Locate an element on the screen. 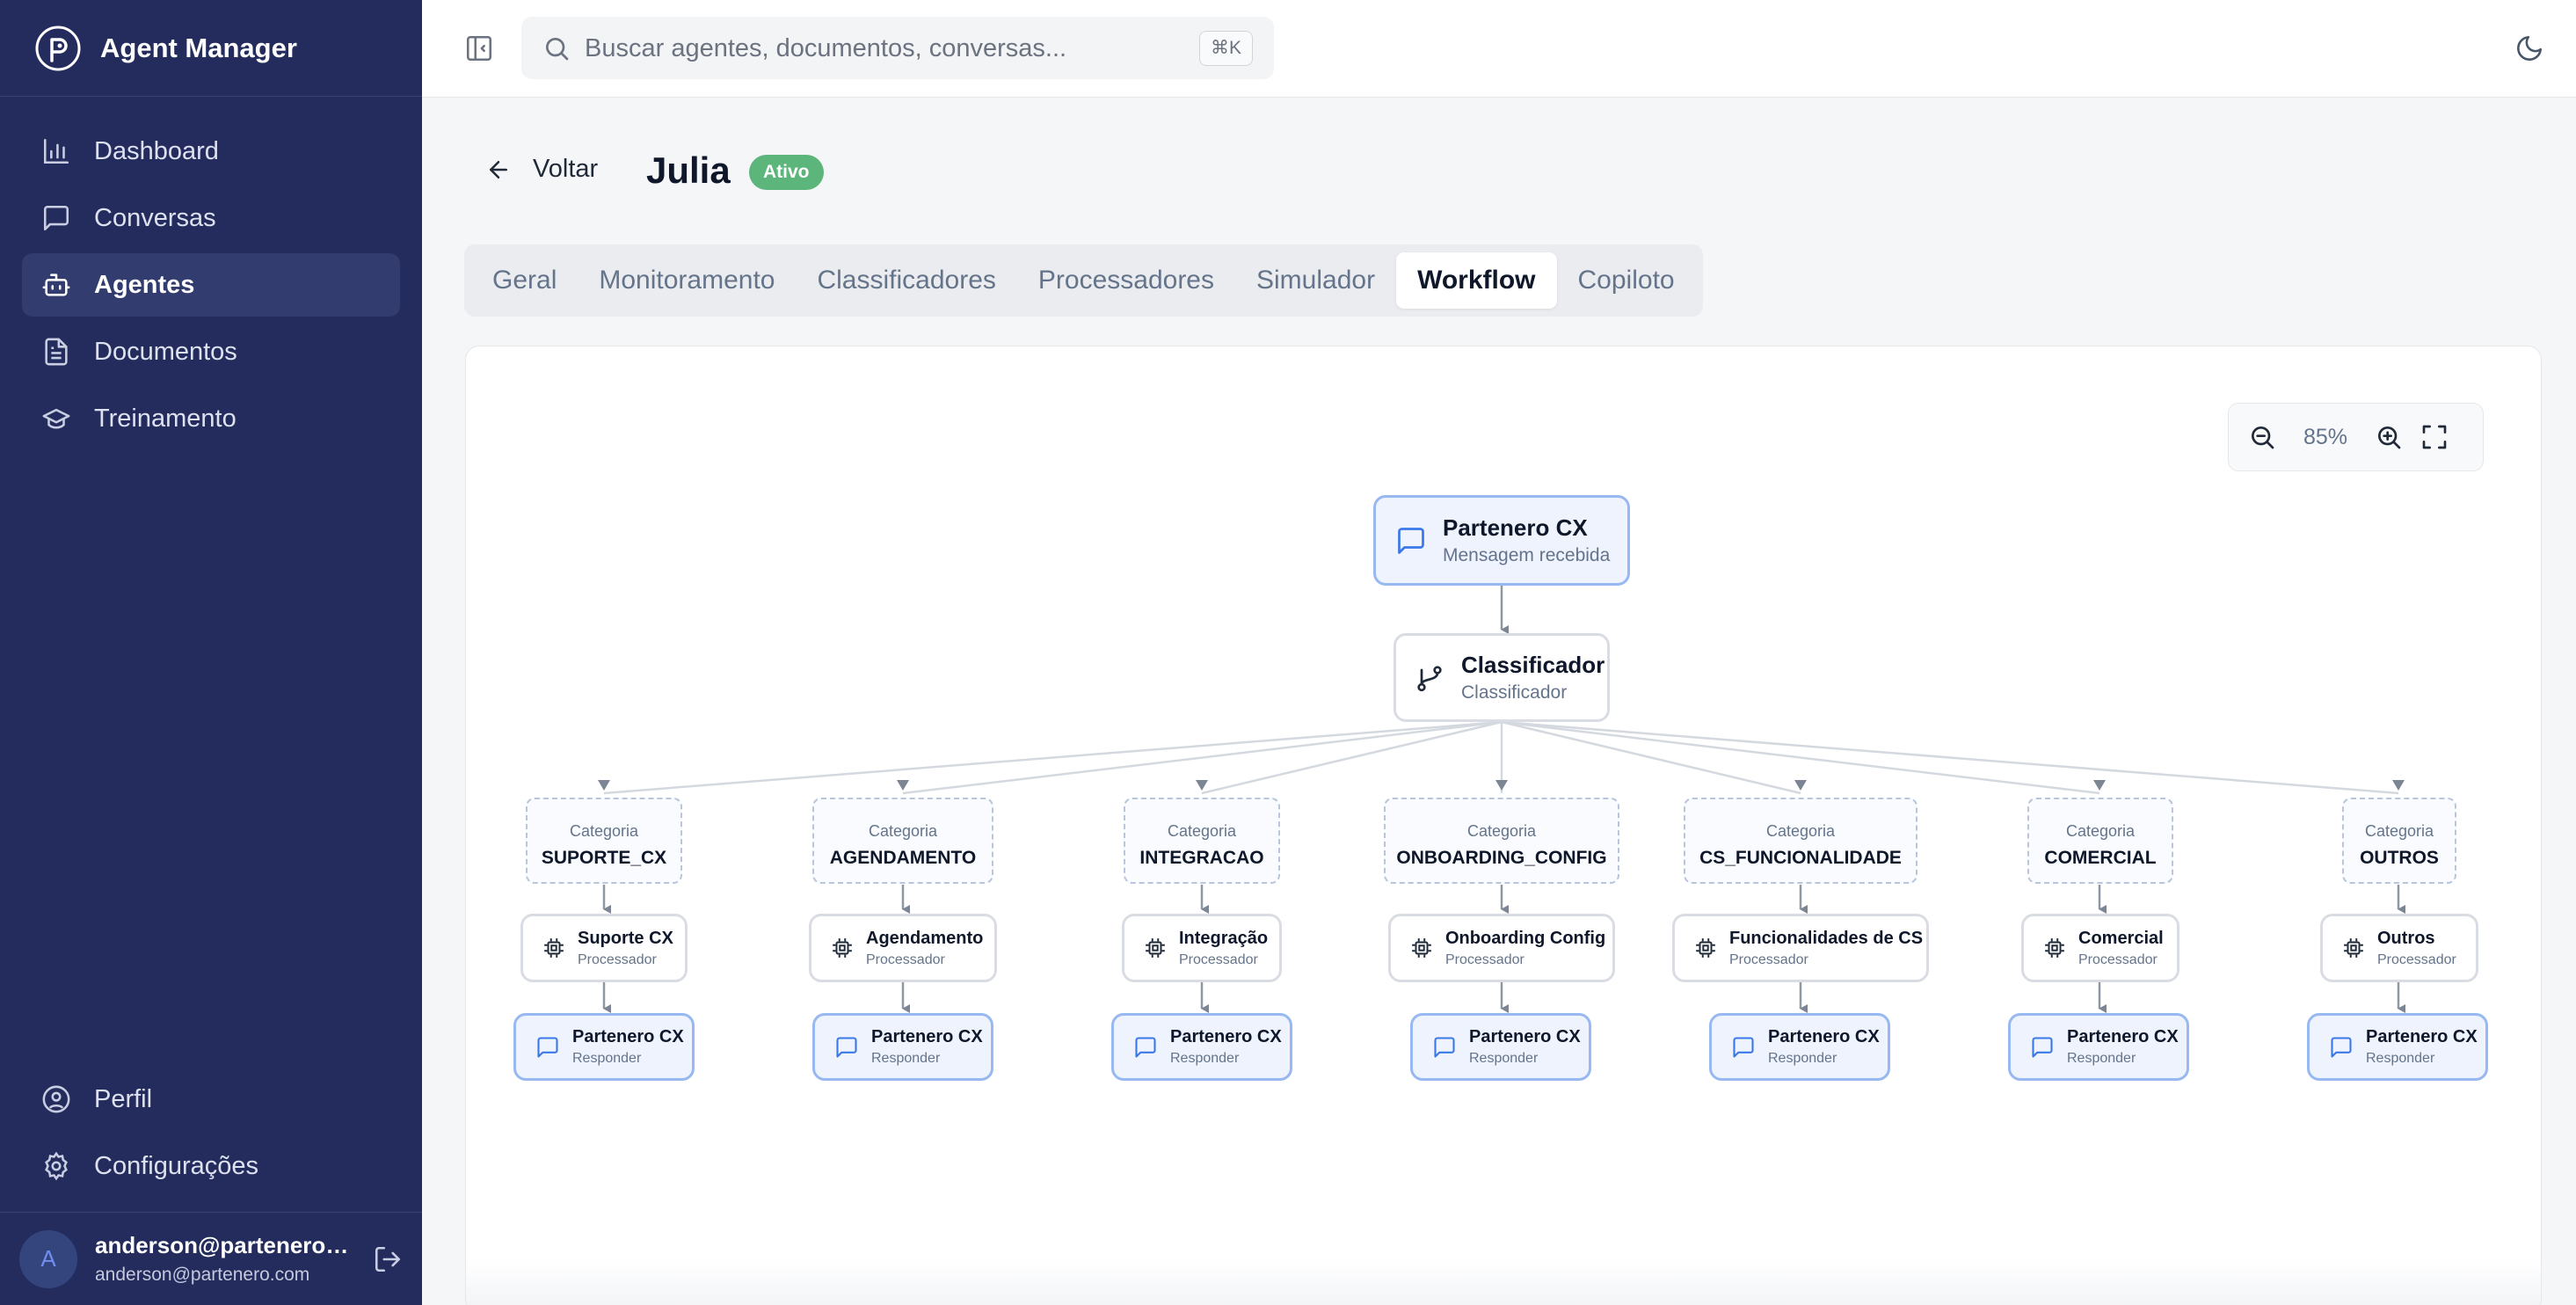 This screenshot has height=1305, width=2576. sidebar-item-conversas: Conversas is located at coordinates (211, 218).